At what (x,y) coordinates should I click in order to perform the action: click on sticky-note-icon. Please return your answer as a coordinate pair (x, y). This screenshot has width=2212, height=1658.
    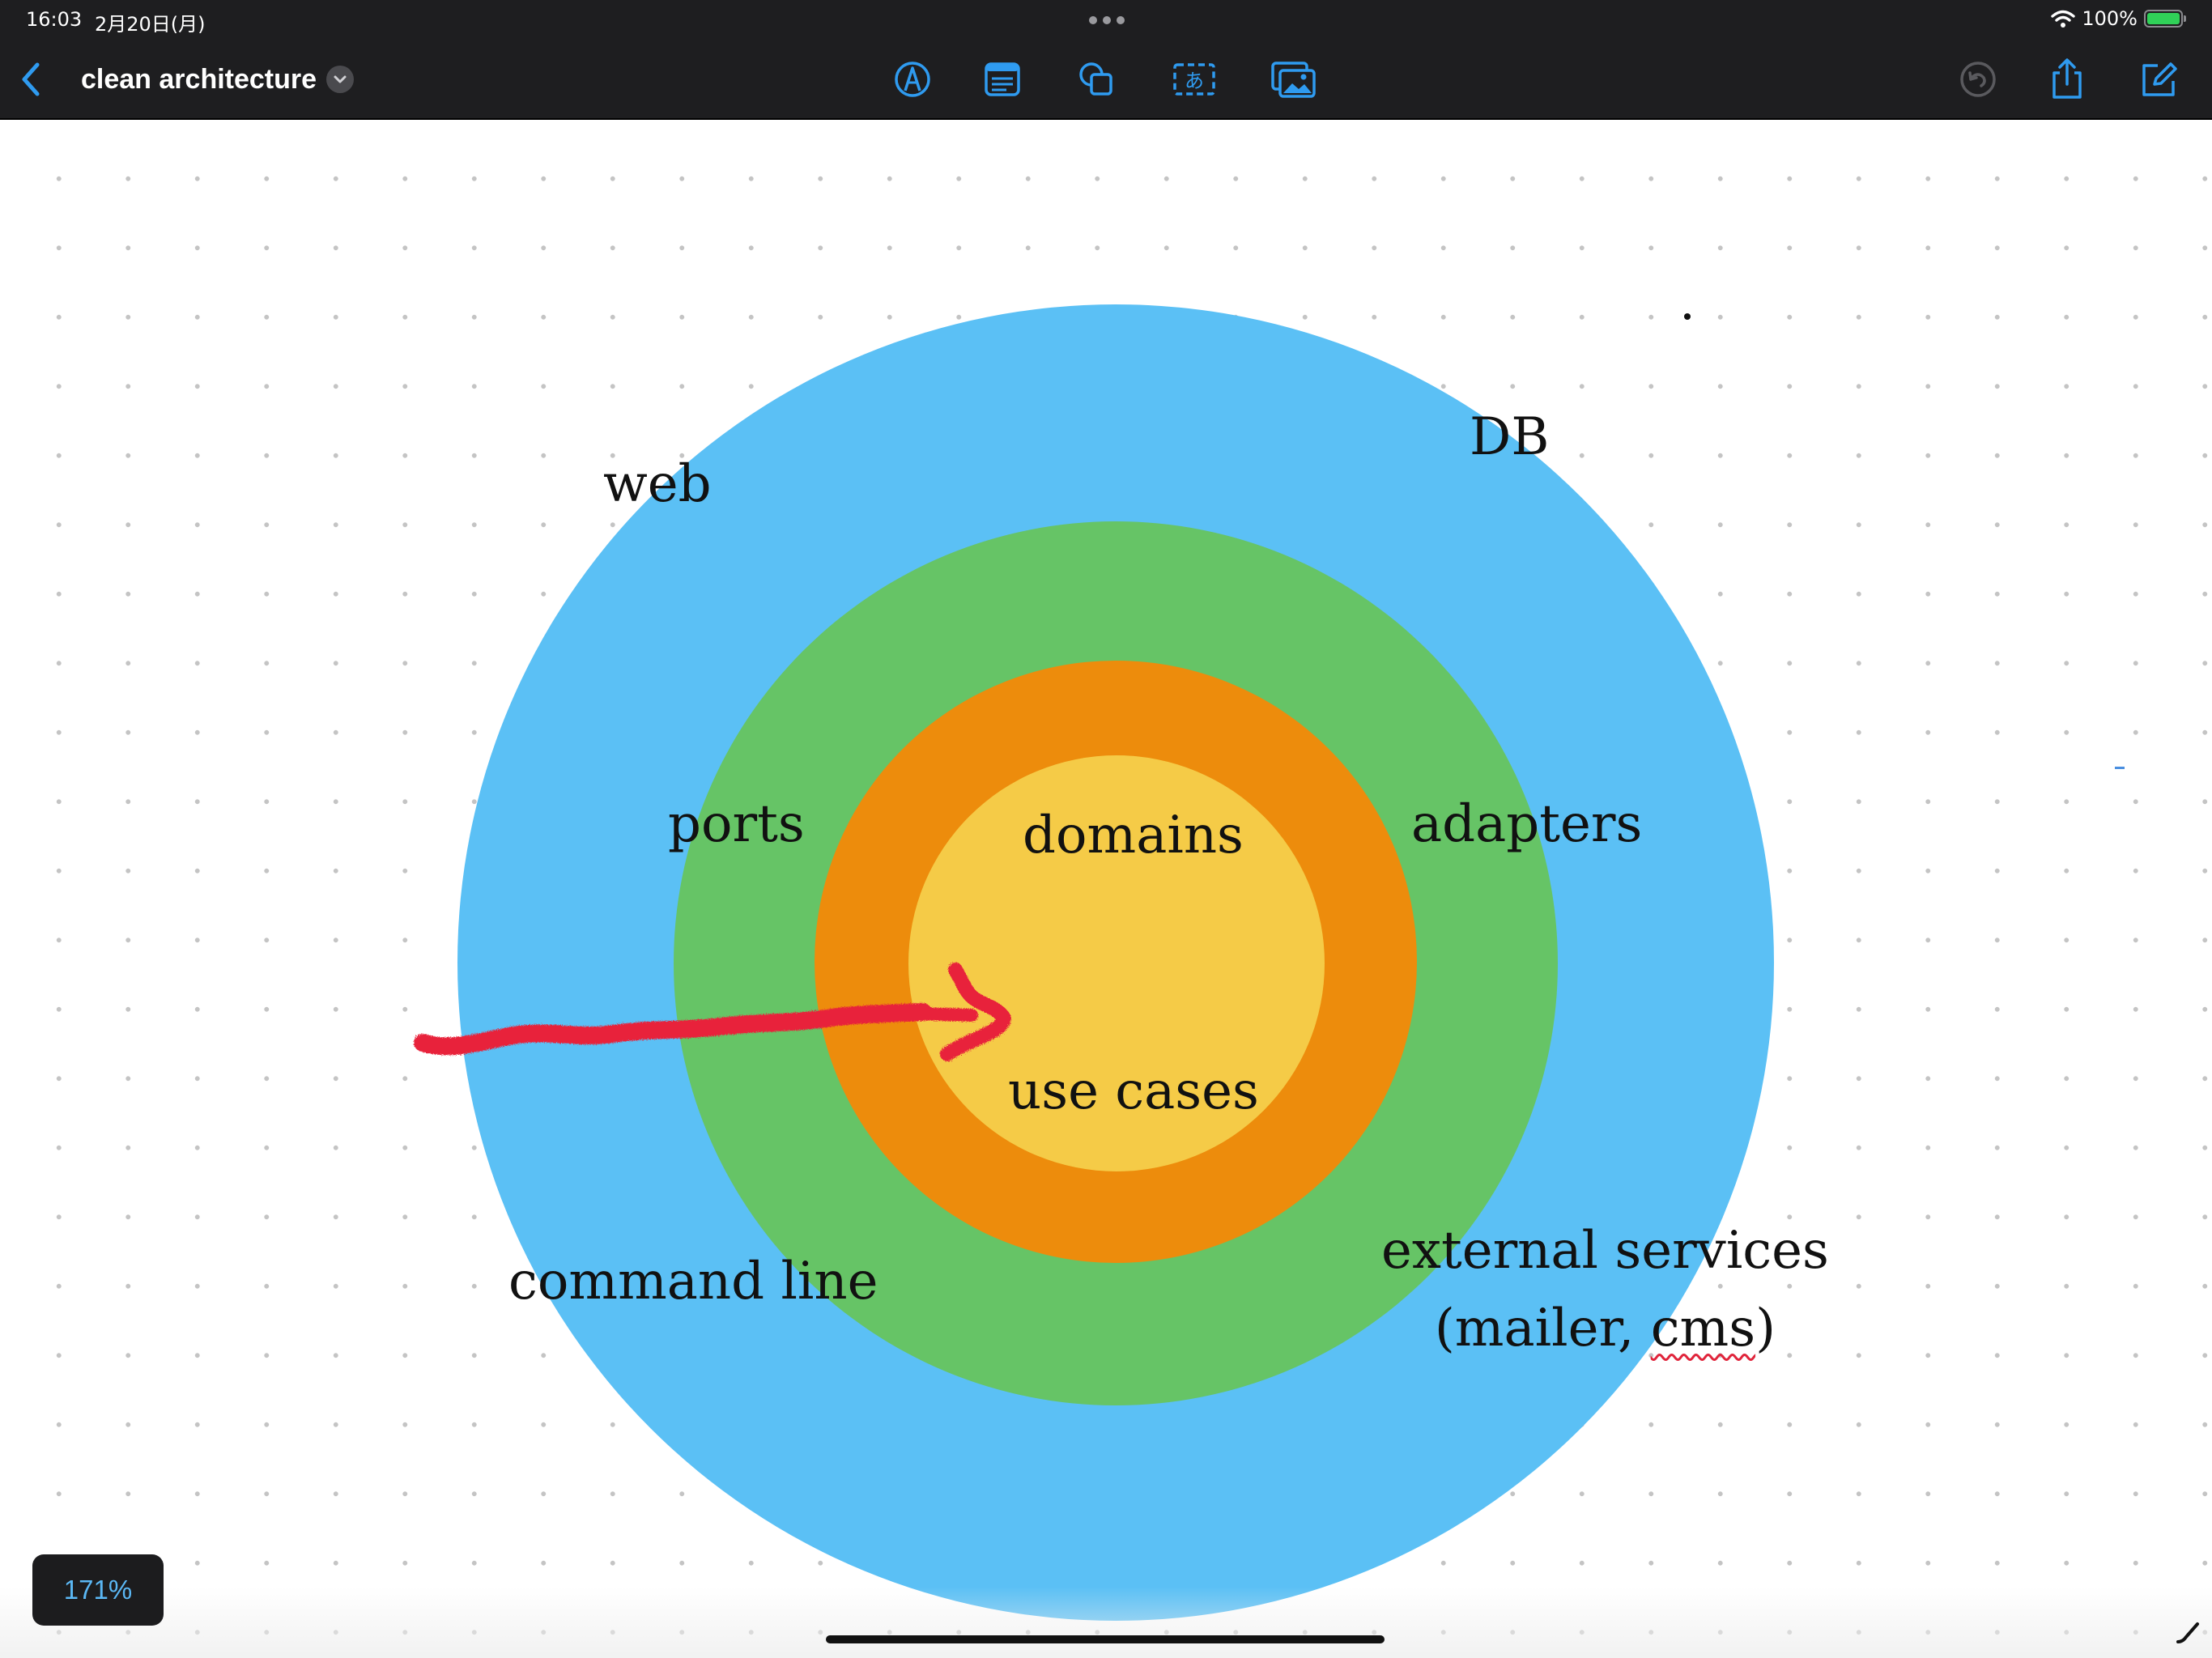
    Looking at the image, I should click on (1003, 79).